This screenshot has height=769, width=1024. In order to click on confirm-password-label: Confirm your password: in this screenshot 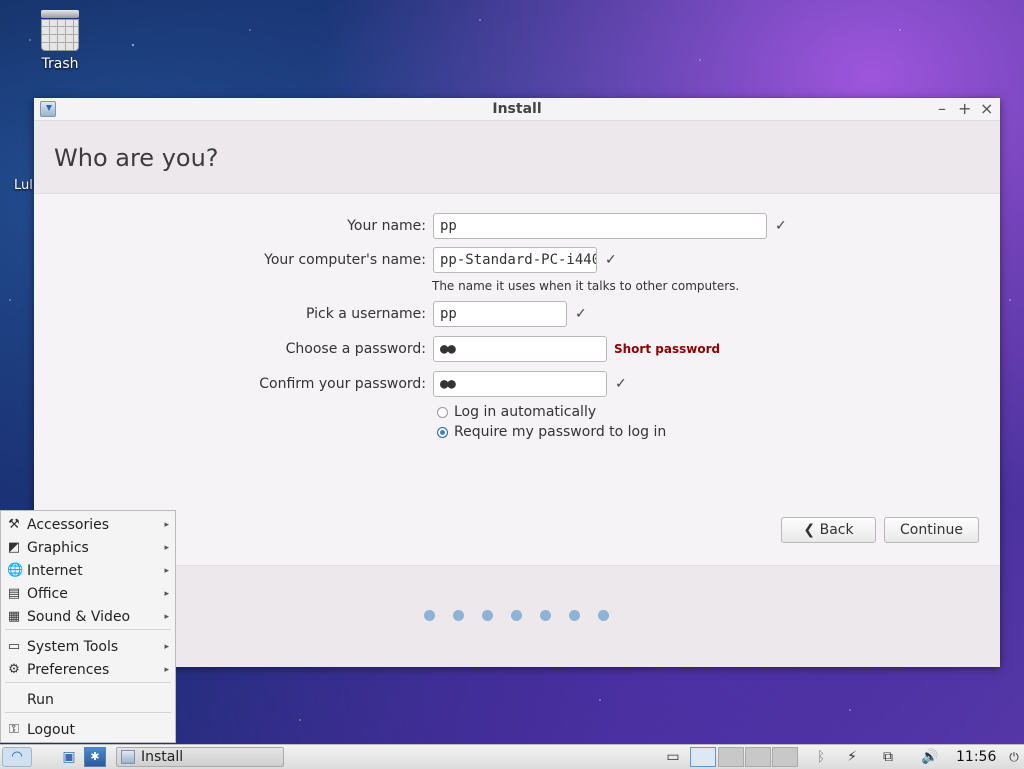, I will do `click(342, 384)`.